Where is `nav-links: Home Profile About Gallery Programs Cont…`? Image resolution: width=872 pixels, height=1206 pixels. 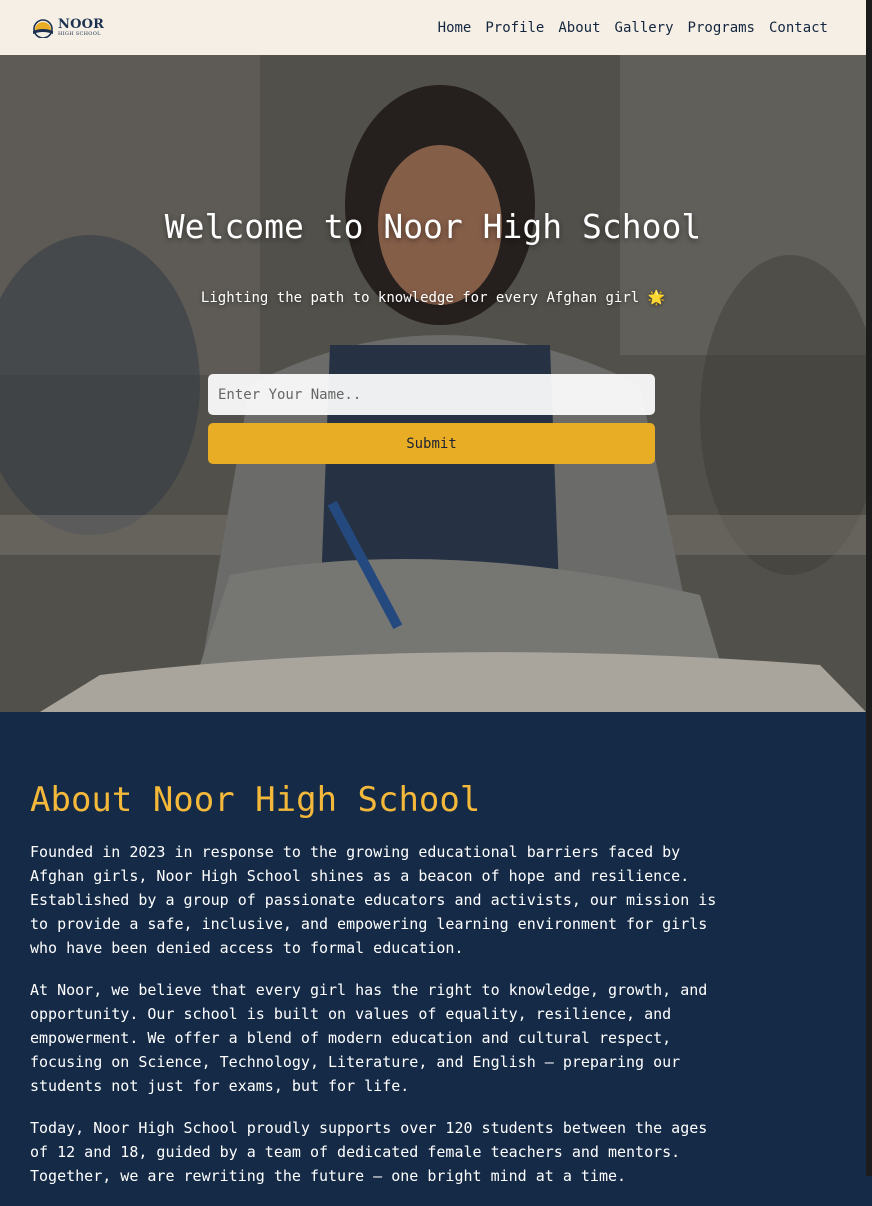 nav-links: Home Profile About Gallery Programs Cont… is located at coordinates (633, 28).